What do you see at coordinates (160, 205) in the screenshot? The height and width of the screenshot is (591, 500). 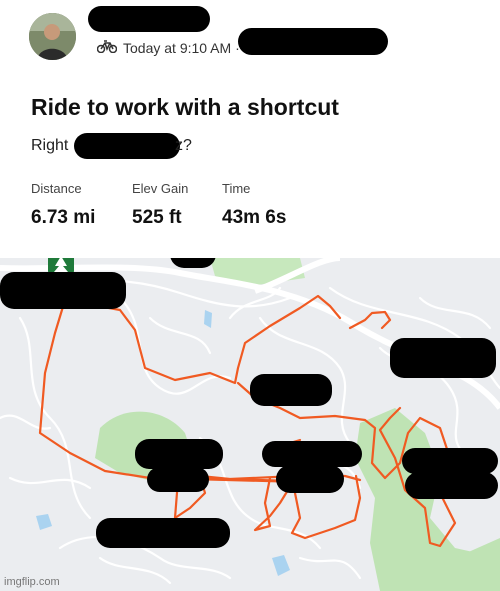 I see `stat-elev-gain: Elev Gain 525 ft` at bounding box center [160, 205].